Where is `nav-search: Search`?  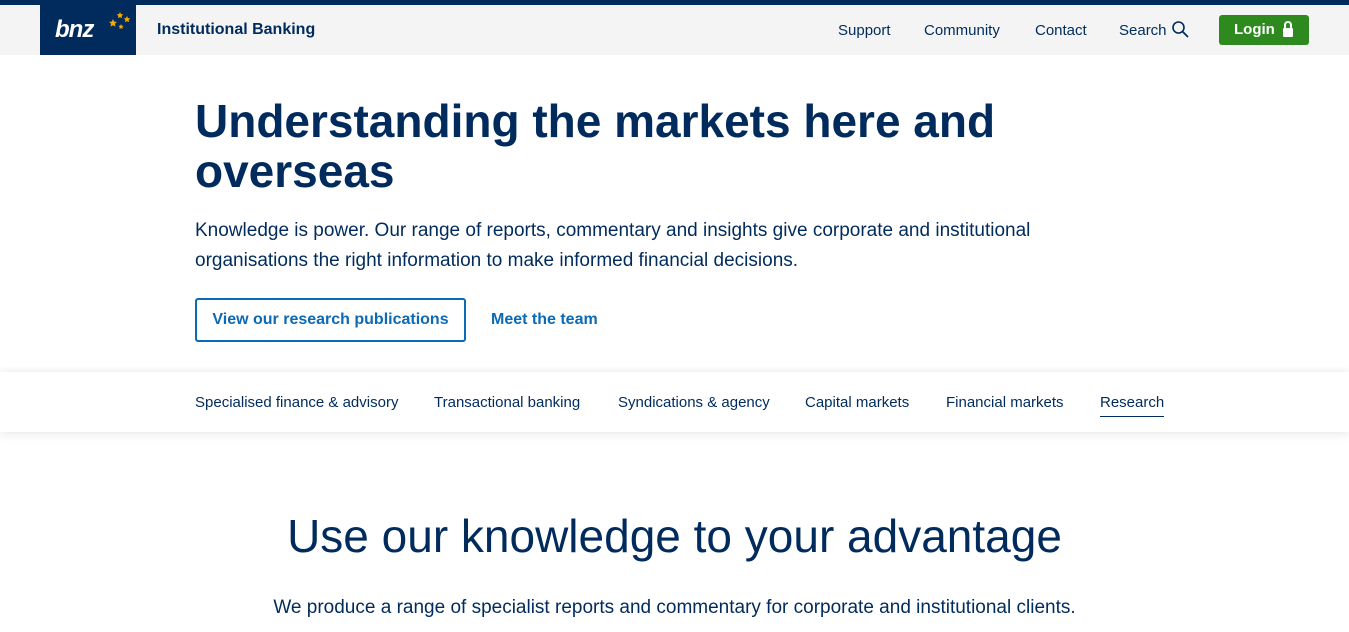 nav-search: Search is located at coordinates (1143, 31).